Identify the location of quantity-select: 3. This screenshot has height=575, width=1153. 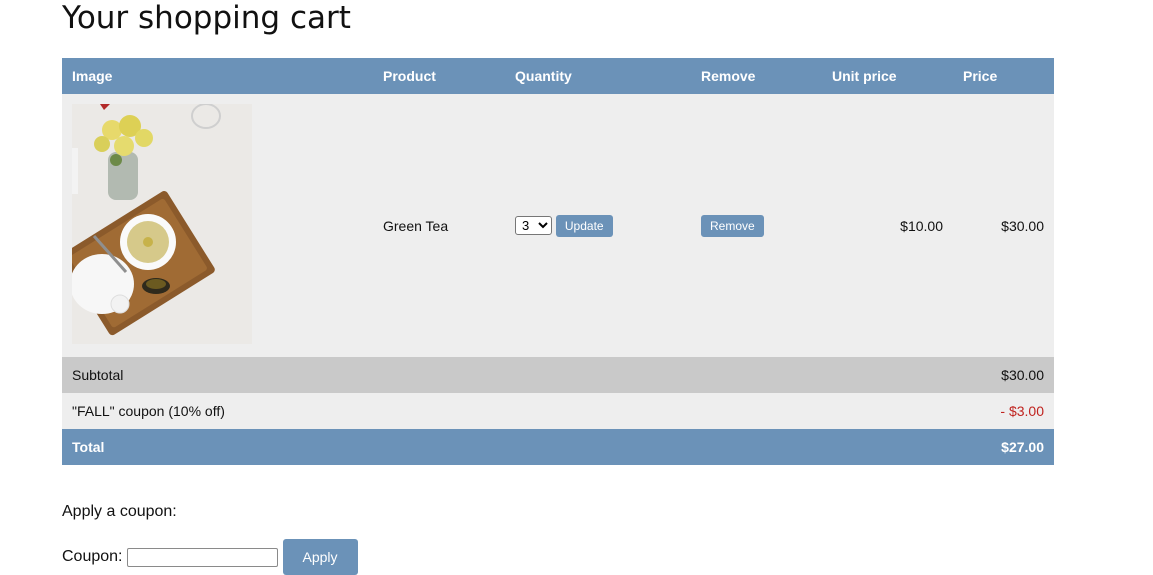
(533, 225).